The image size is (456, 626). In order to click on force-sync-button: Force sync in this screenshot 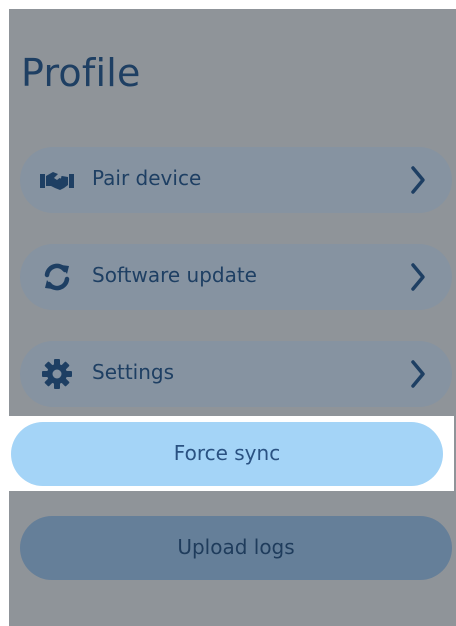, I will do `click(227, 454)`.